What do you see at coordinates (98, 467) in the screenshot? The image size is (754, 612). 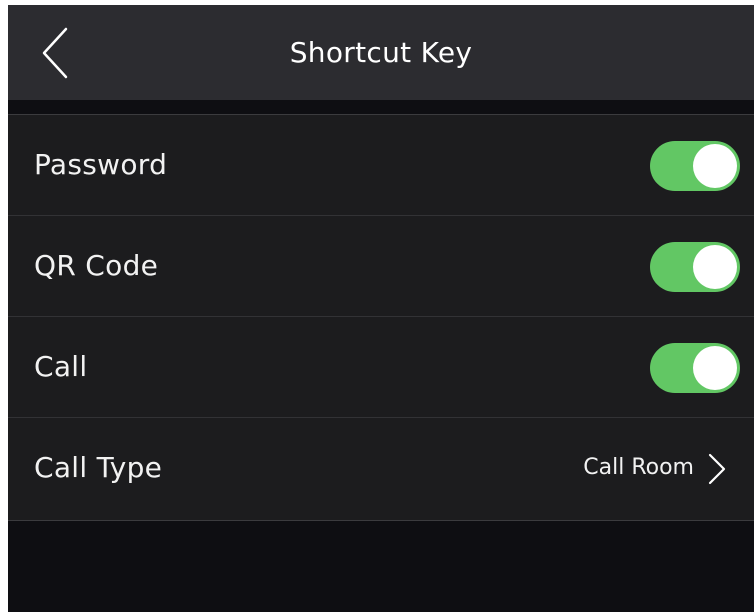 I see `row-label: Call Type` at bounding box center [98, 467].